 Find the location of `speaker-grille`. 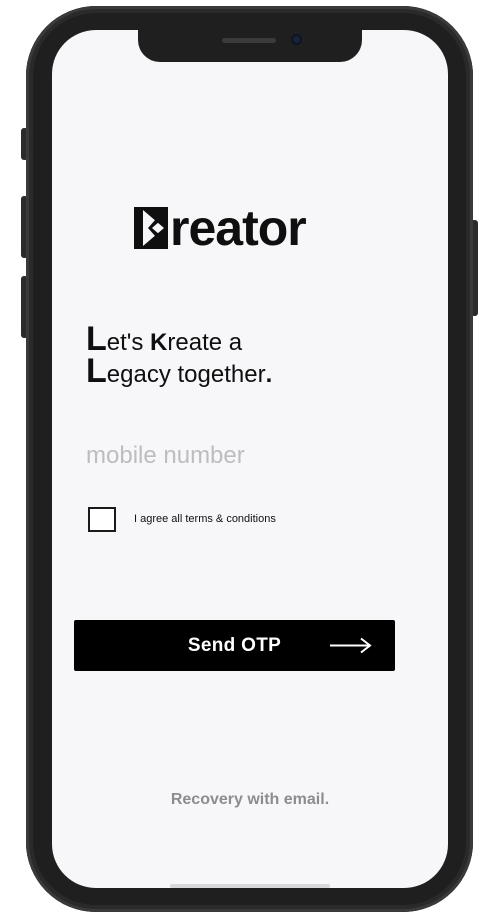

speaker-grille is located at coordinates (249, 40).